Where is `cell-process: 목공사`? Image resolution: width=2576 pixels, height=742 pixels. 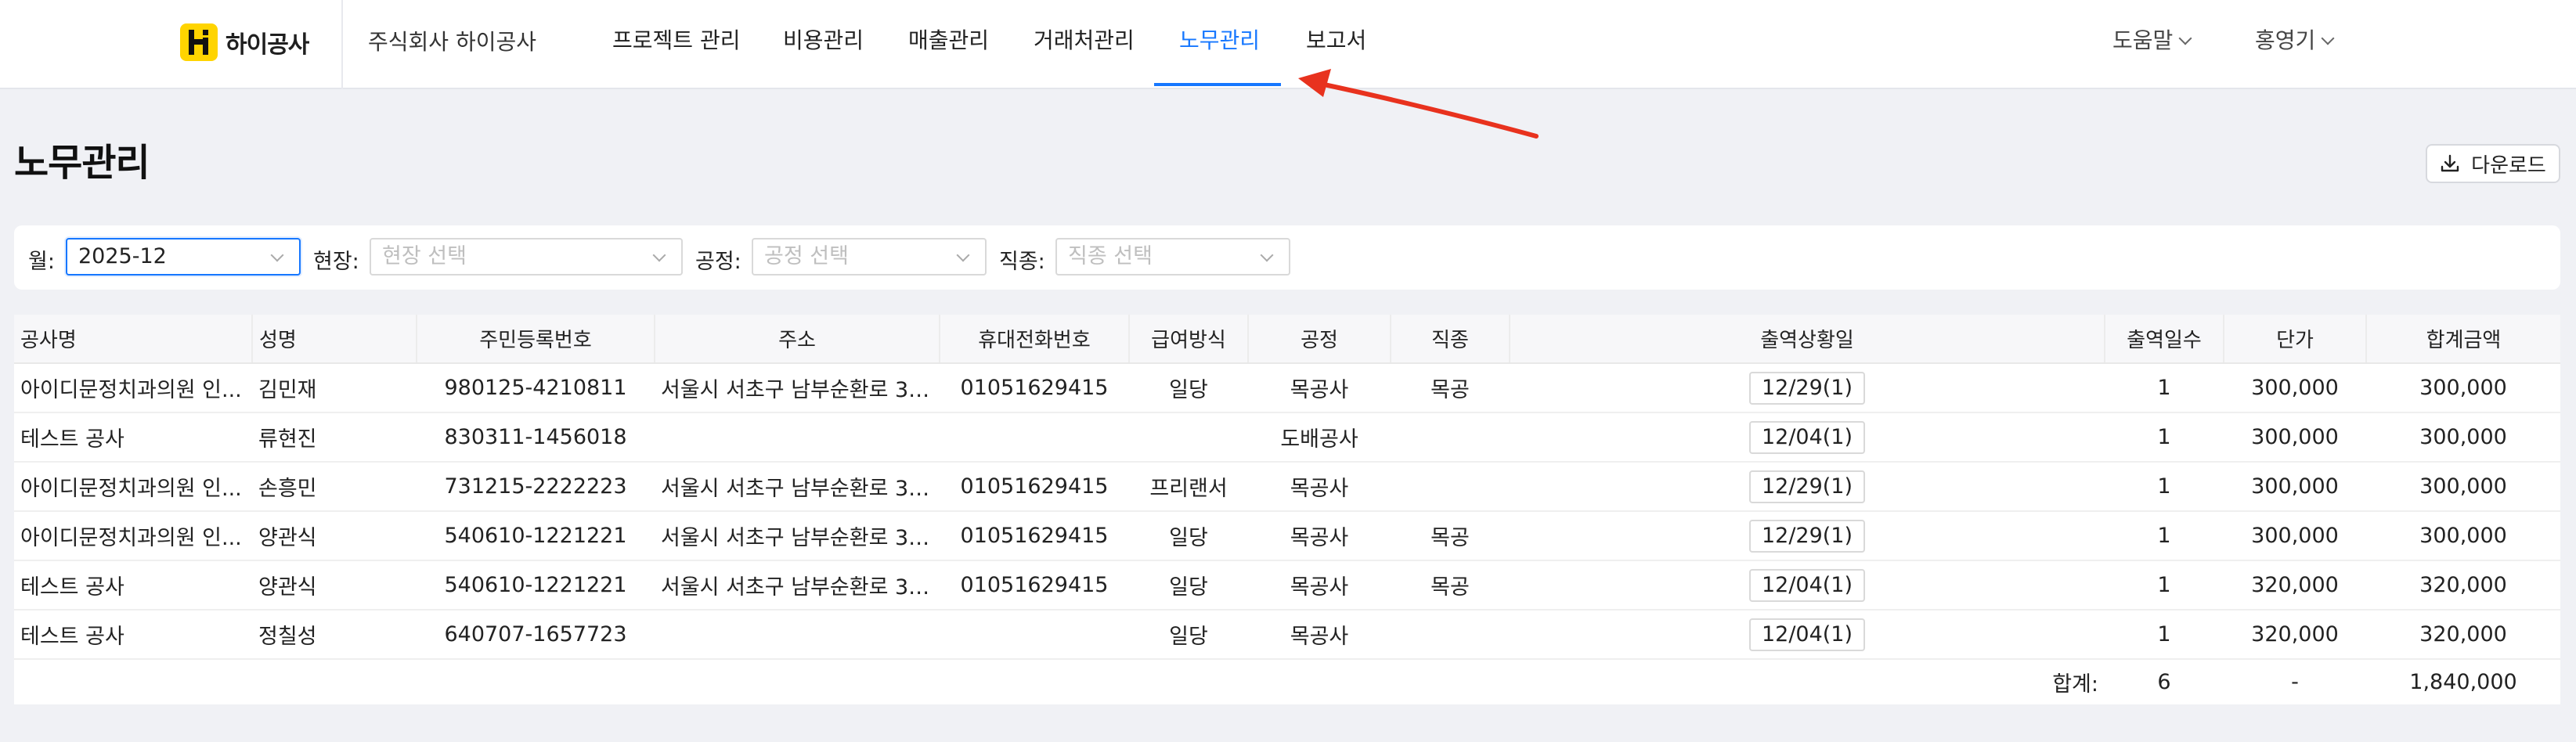 cell-process: 목공사 is located at coordinates (1319, 388).